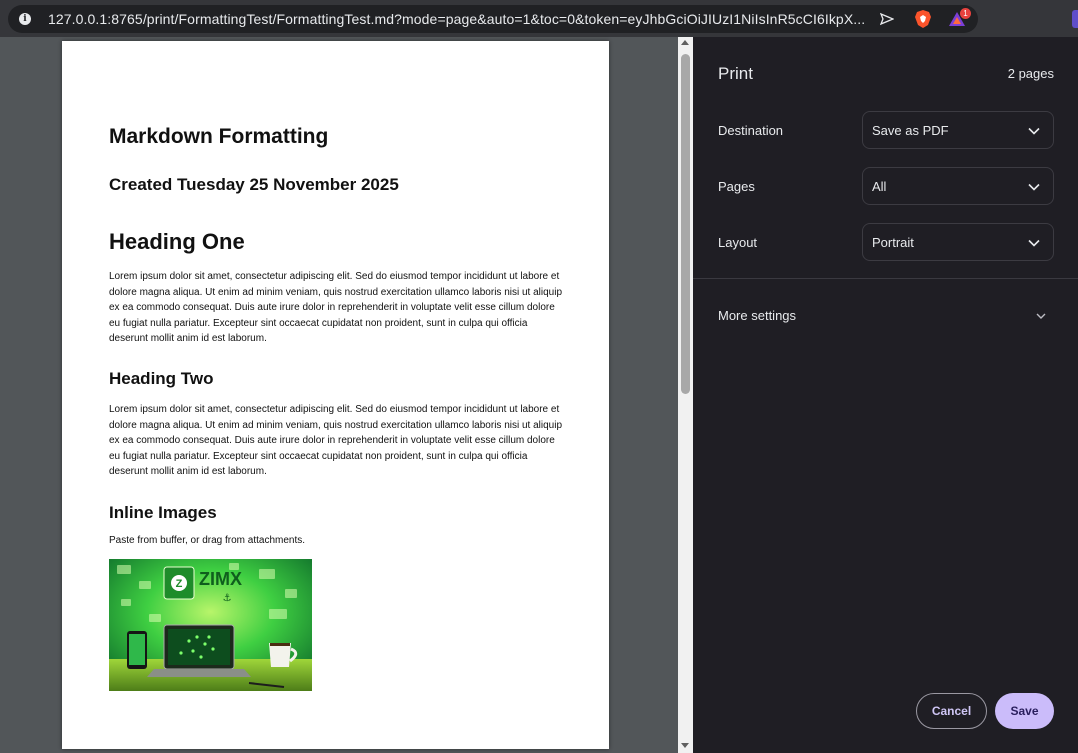 Image resolution: width=1078 pixels, height=753 pixels. Describe the element at coordinates (685, 224) in the screenshot. I see `scroll-thumb` at that location.